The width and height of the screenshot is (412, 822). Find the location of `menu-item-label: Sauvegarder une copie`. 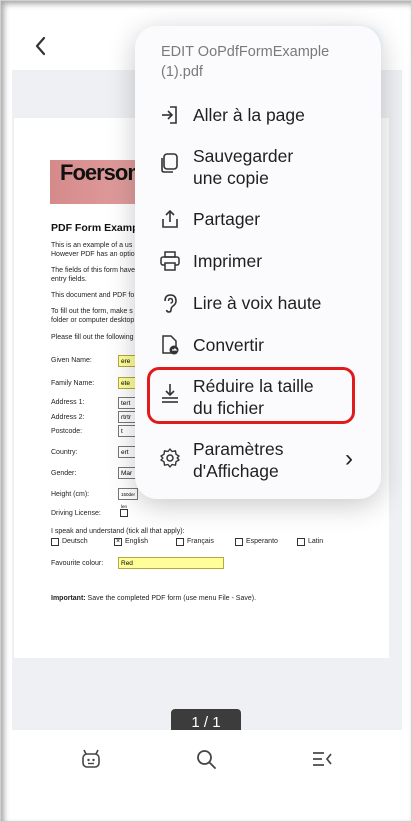

menu-item-label: Sauvegarder une copie is located at coordinates (243, 167).